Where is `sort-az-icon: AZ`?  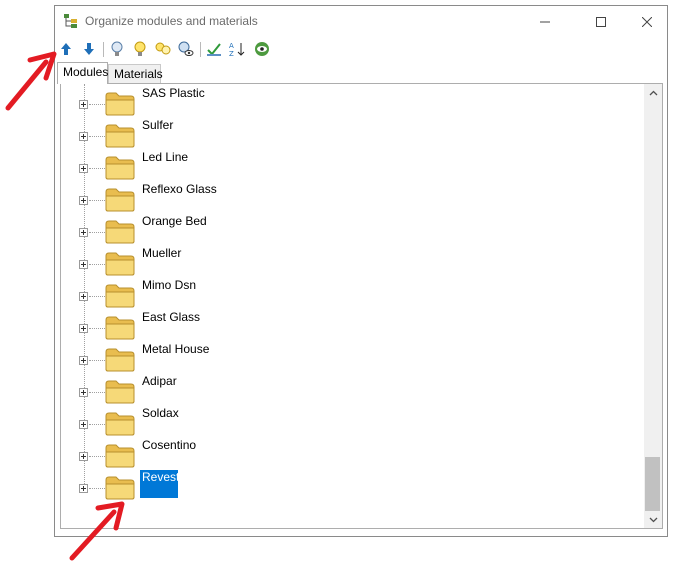
sort-az-icon: AZ is located at coordinates (237, 49).